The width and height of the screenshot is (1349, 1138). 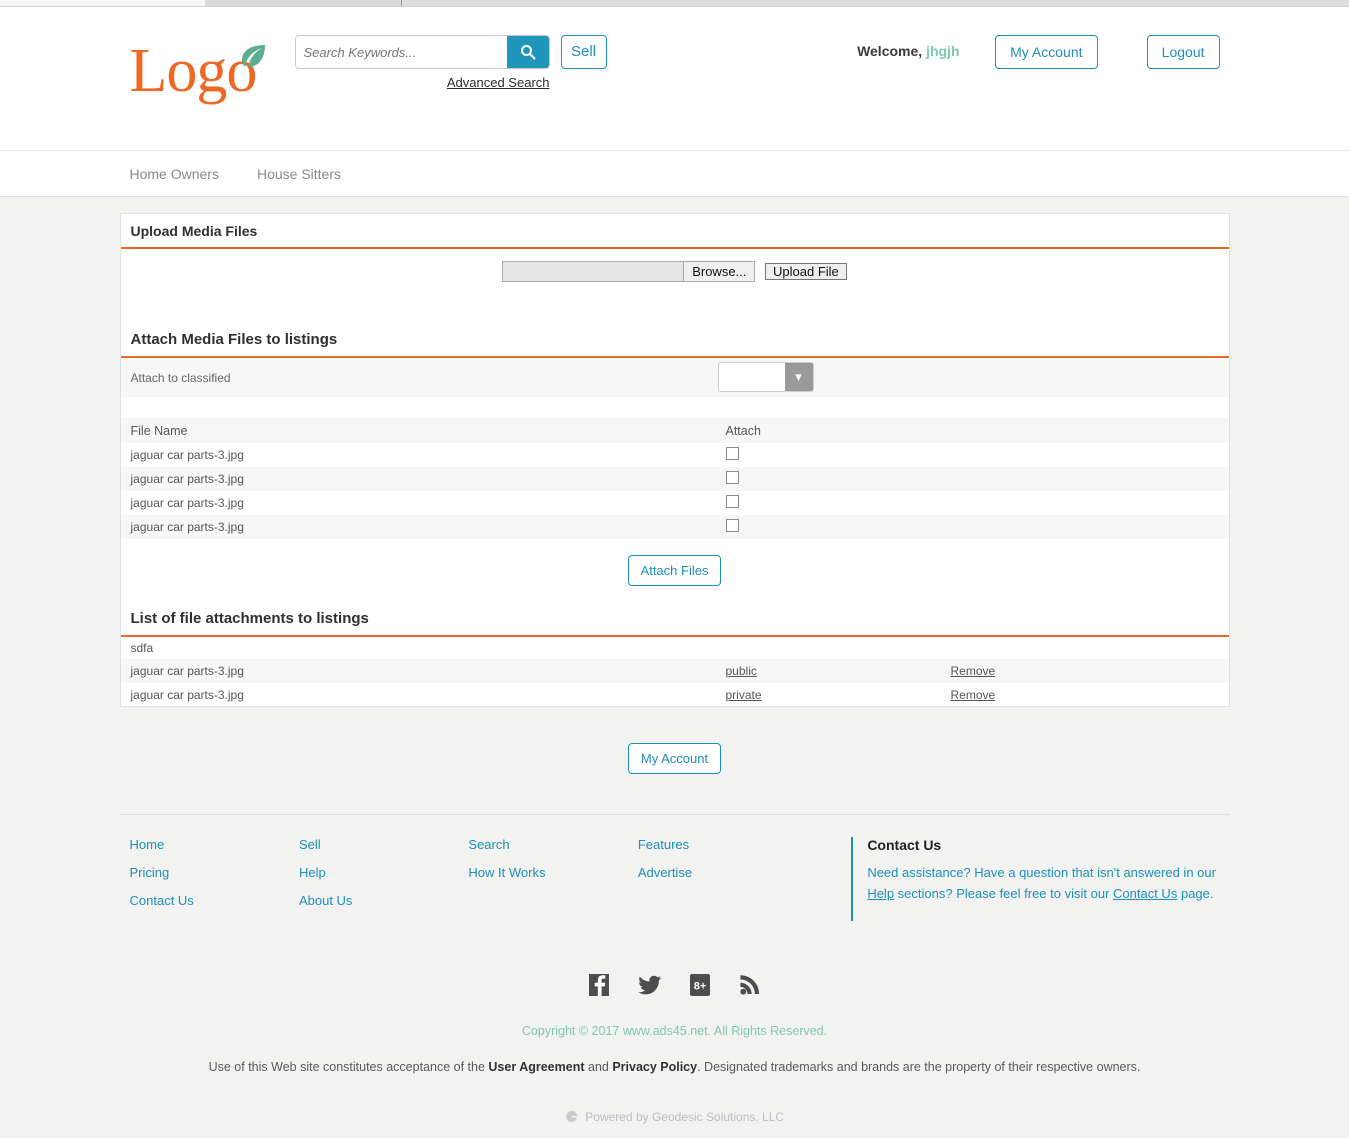 What do you see at coordinates (383, 900) in the screenshot?
I see `footer-link-about-us: About Us` at bounding box center [383, 900].